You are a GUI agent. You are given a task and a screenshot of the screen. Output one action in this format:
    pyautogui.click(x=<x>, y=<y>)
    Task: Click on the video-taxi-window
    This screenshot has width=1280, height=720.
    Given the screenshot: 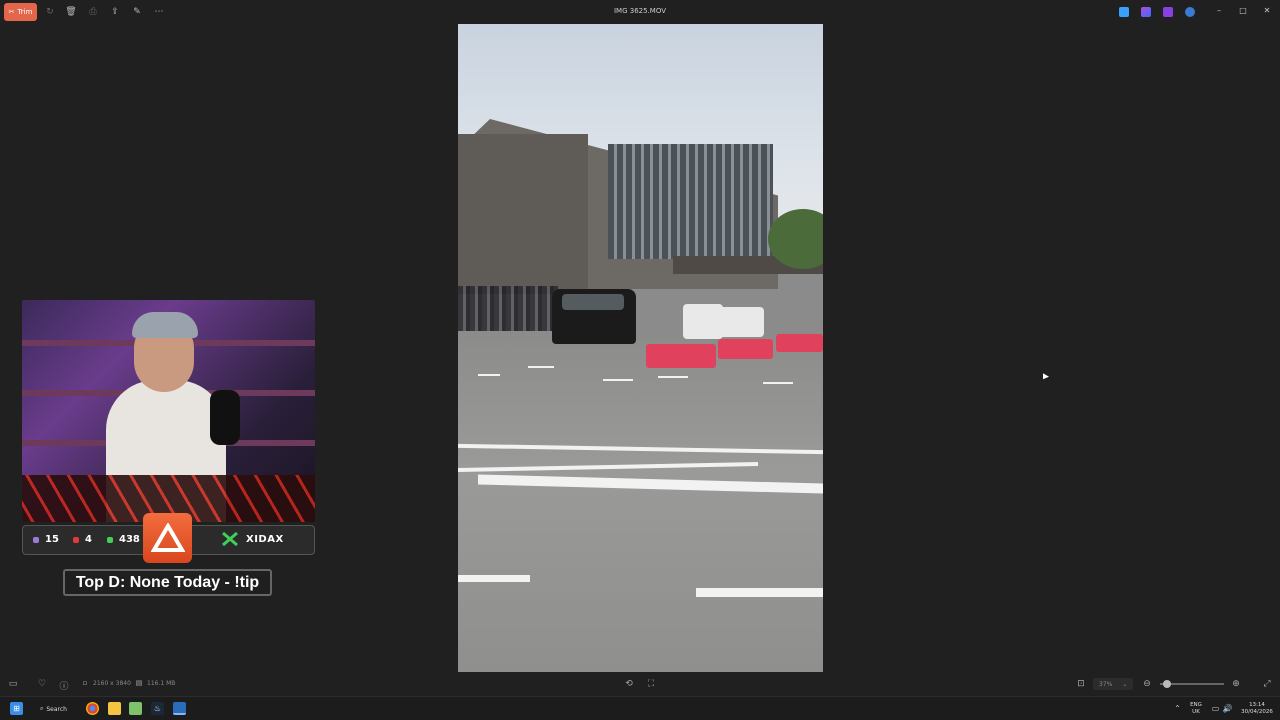 What is the action you would take?
    pyautogui.click(x=593, y=302)
    